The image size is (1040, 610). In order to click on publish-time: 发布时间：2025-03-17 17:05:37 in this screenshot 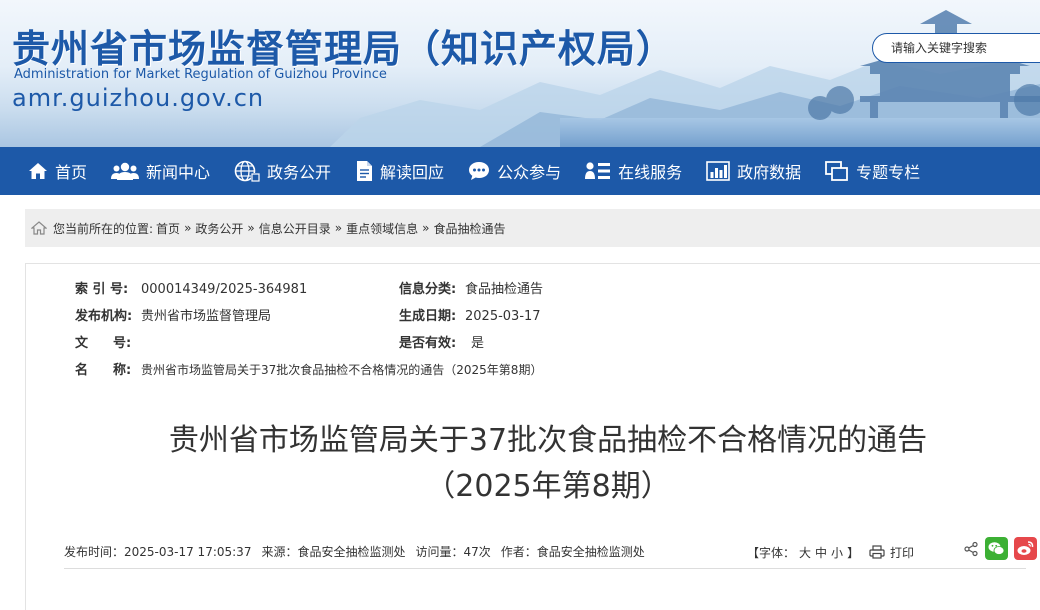, I will do `click(158, 552)`.